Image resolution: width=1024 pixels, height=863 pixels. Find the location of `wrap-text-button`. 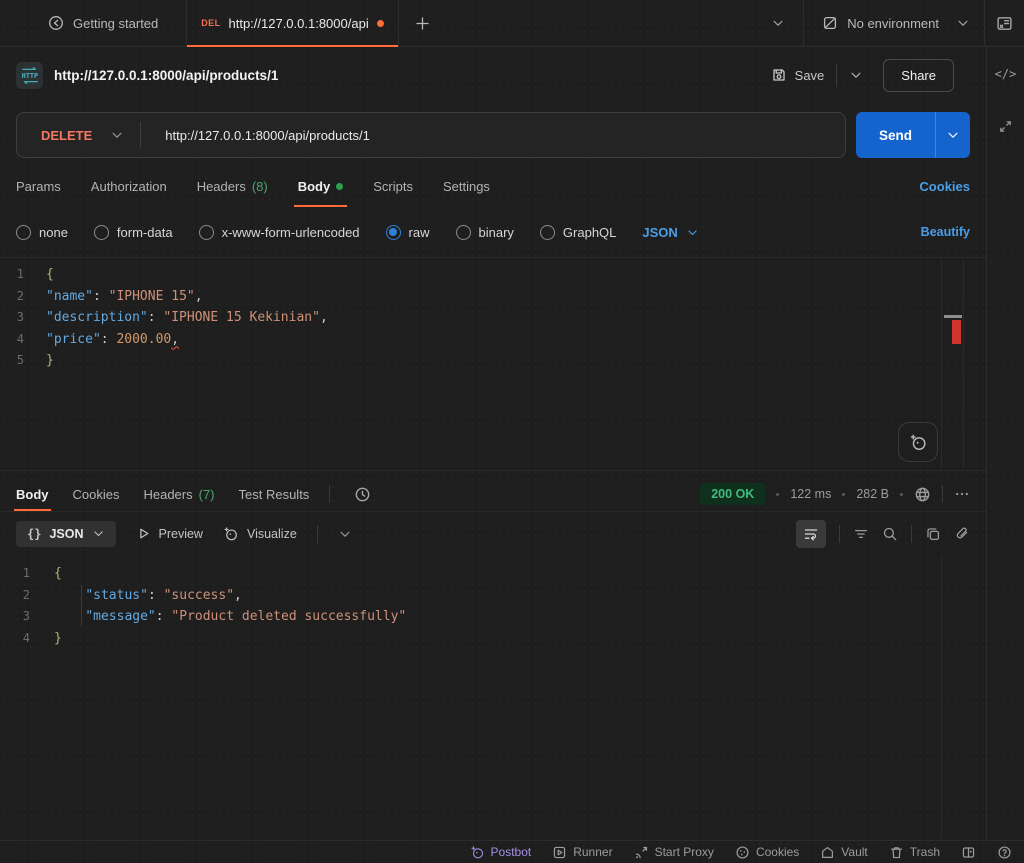

wrap-text-button is located at coordinates (811, 533).